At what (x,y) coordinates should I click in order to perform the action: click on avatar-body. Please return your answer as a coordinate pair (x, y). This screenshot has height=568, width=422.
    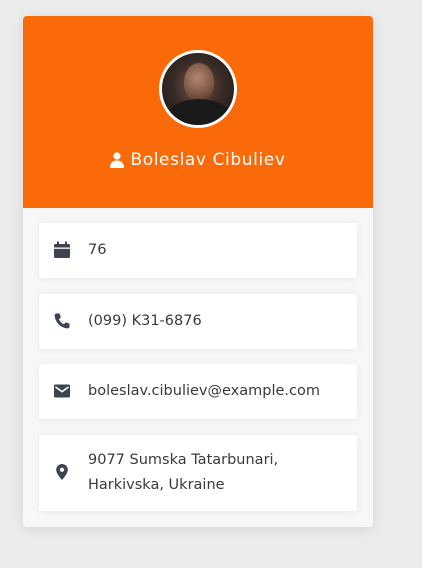
    Looking at the image, I should click on (199, 112).